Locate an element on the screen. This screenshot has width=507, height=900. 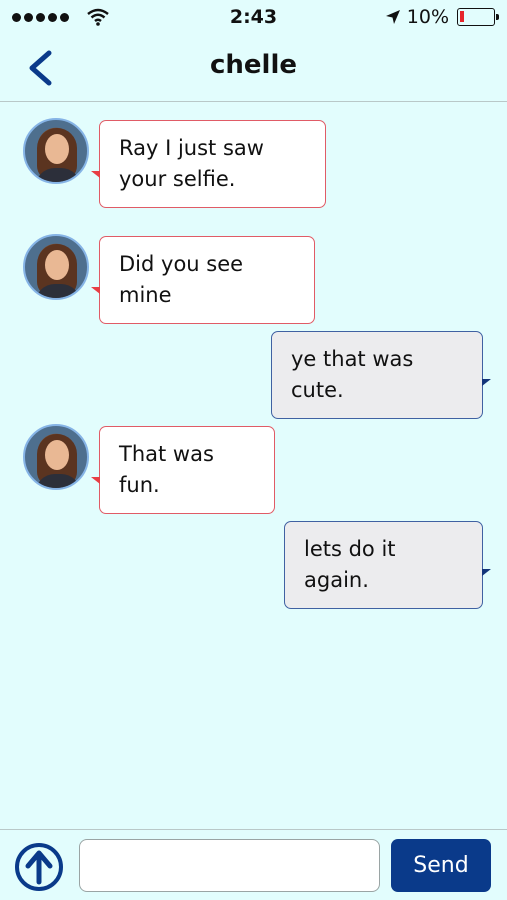
upload-arrow-icon is located at coordinates (39, 867).